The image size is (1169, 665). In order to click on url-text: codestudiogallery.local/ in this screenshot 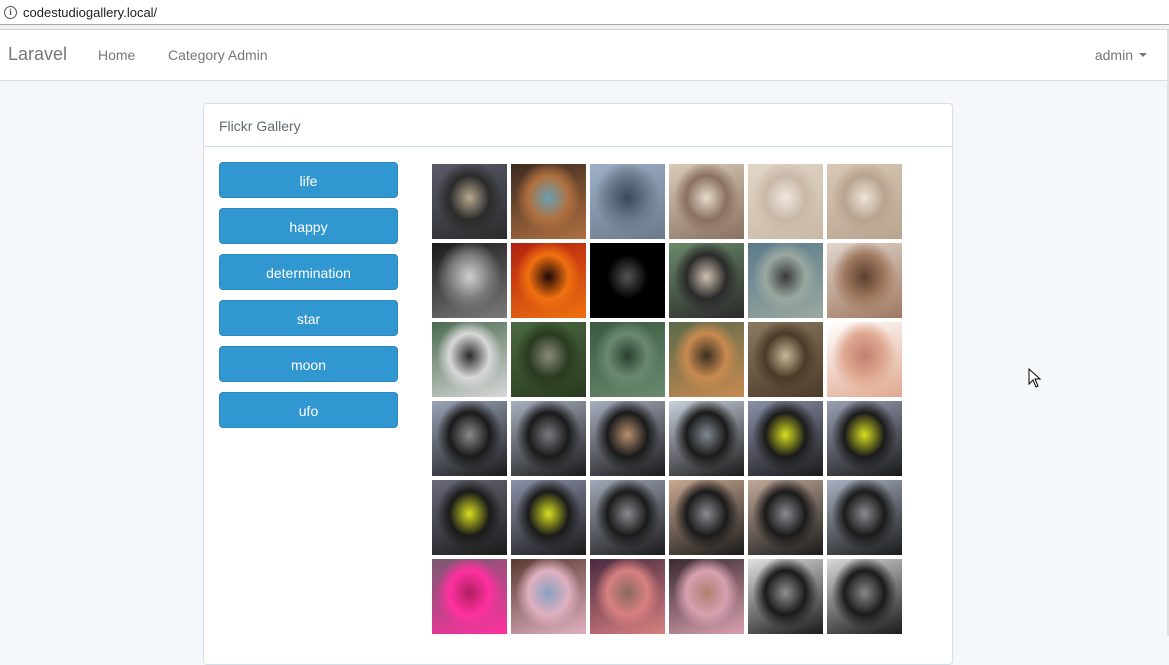, I will do `click(90, 12)`.